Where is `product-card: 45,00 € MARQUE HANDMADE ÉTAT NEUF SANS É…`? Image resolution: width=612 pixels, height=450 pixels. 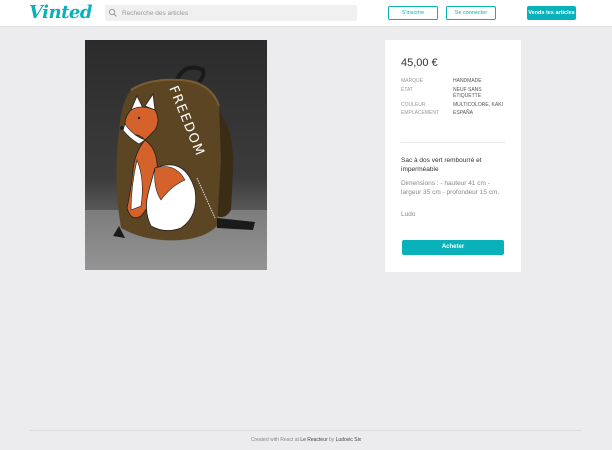
product-card: 45,00 € MARQUE HANDMADE ÉTAT NEUF SANS É… is located at coordinates (453, 156).